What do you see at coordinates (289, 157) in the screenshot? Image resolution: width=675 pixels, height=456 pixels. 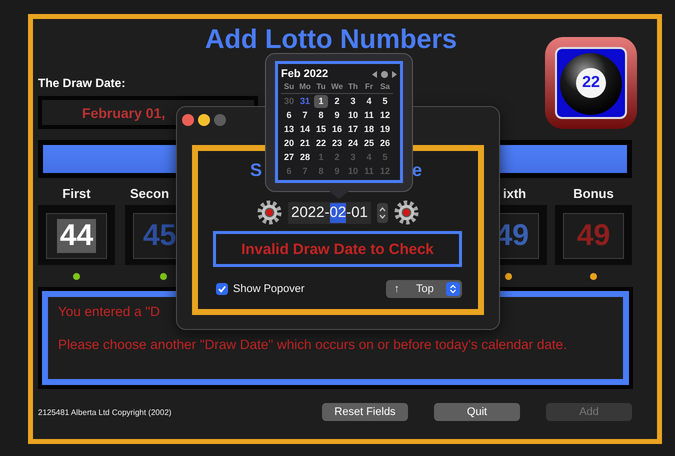 I see `calendar-day: 27` at bounding box center [289, 157].